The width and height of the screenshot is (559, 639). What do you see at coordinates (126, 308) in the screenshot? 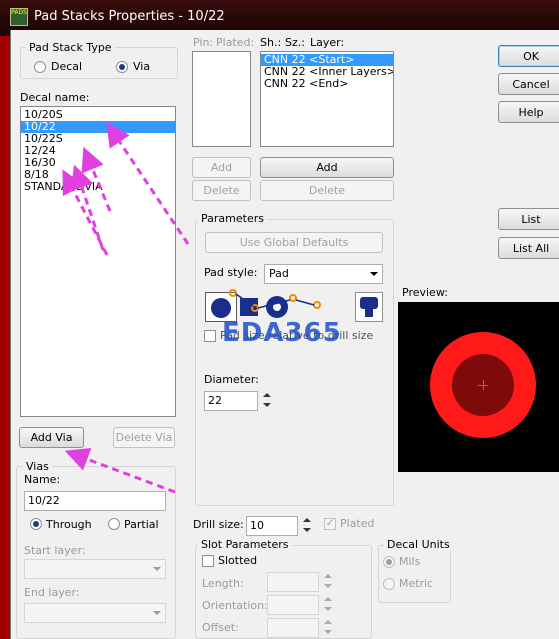
I see `annotation-arrows` at bounding box center [126, 308].